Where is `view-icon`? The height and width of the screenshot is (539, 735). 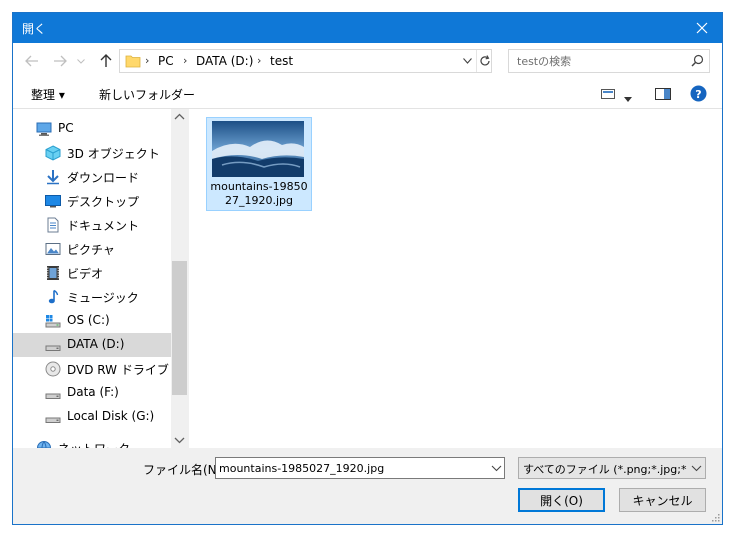 view-icon is located at coordinates (608, 94).